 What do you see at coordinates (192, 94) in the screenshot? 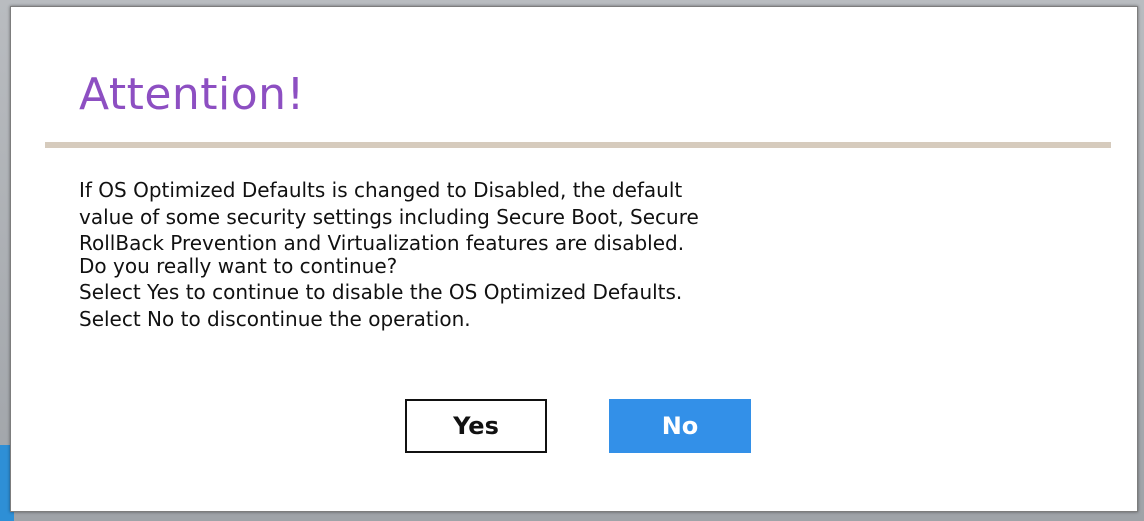
I see `dialog-title: Attention!` at bounding box center [192, 94].